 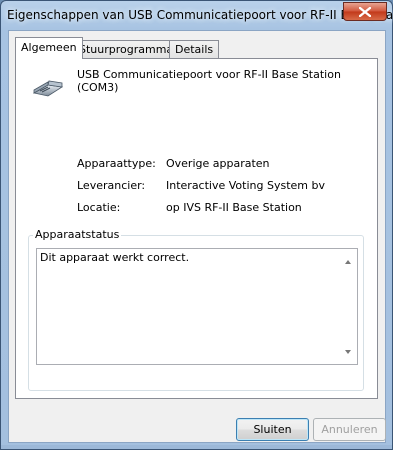 What do you see at coordinates (272, 429) in the screenshot?
I see `close-button: Sluiten` at bounding box center [272, 429].